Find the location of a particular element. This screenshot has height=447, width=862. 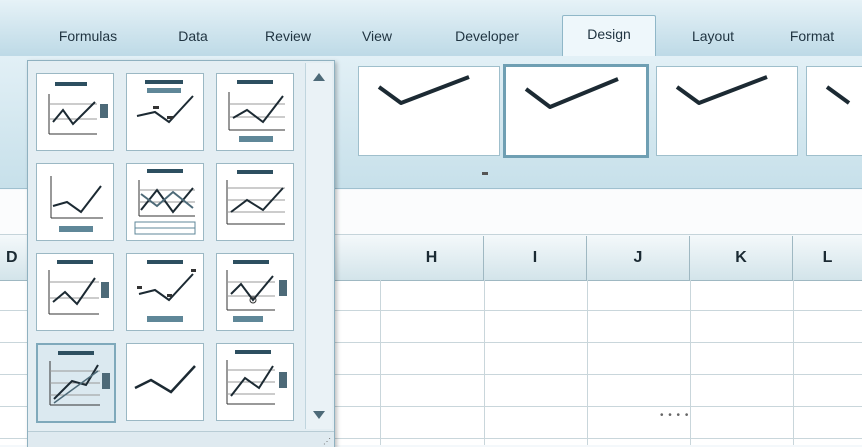

column-header-l: L is located at coordinates (827, 258).